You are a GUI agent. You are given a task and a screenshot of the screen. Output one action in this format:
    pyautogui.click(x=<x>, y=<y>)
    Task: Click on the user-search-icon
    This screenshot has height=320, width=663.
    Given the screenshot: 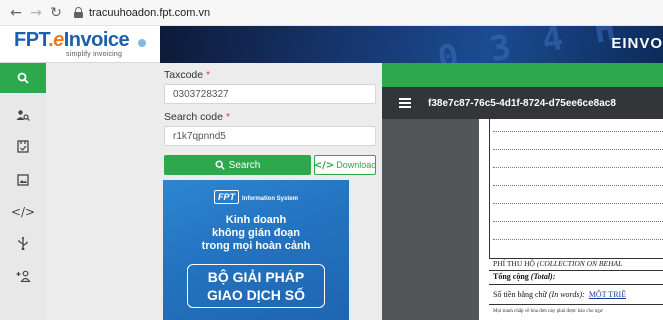 What is the action you would take?
    pyautogui.click(x=23, y=115)
    